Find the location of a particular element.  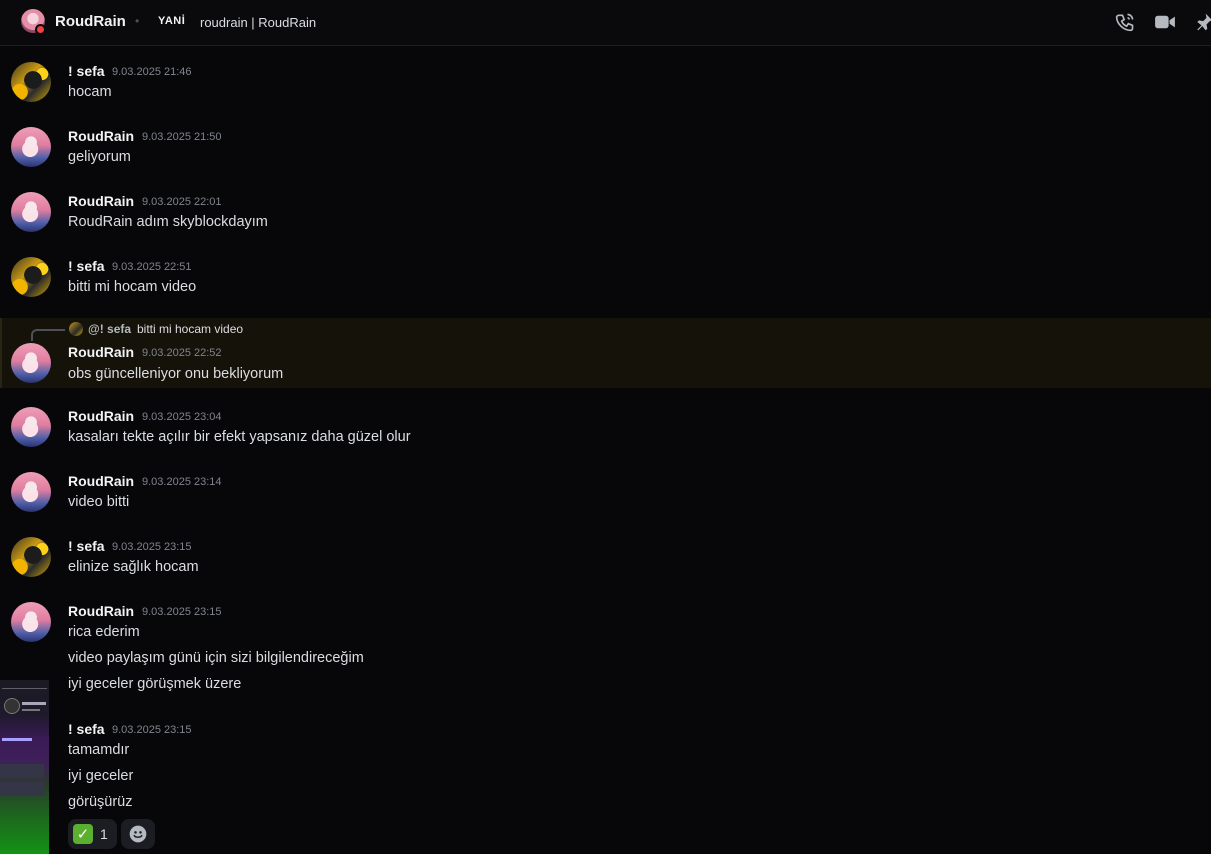

message-text: video bitti is located at coordinates (99, 502).